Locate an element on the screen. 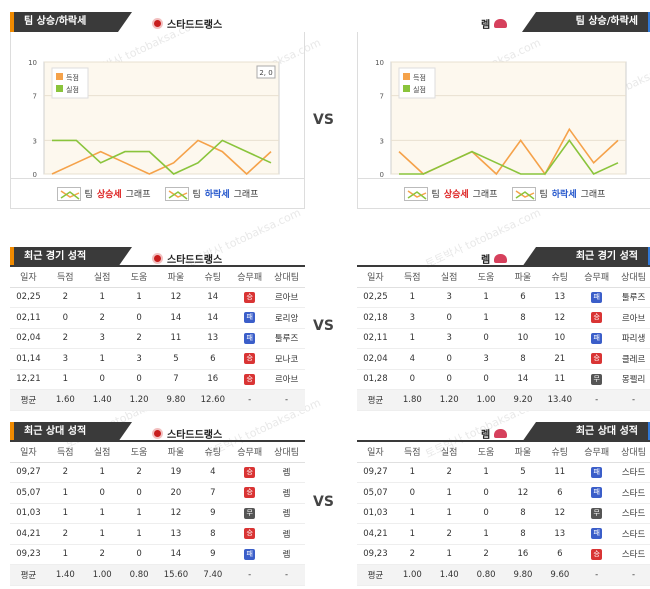 The width and height of the screenshot is (650, 589). chart-legend: 팀 상승세 그래프 팀 하락세 그래프 is located at coordinates (157, 193).